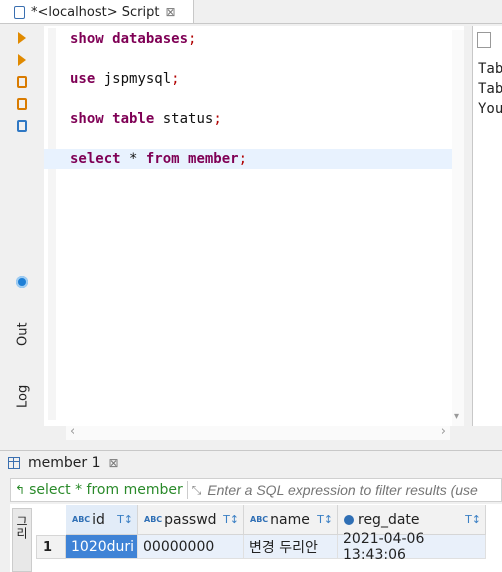 This screenshot has width=502, height=572. I want to click on scroll-right-icon: ›, so click(443, 431).